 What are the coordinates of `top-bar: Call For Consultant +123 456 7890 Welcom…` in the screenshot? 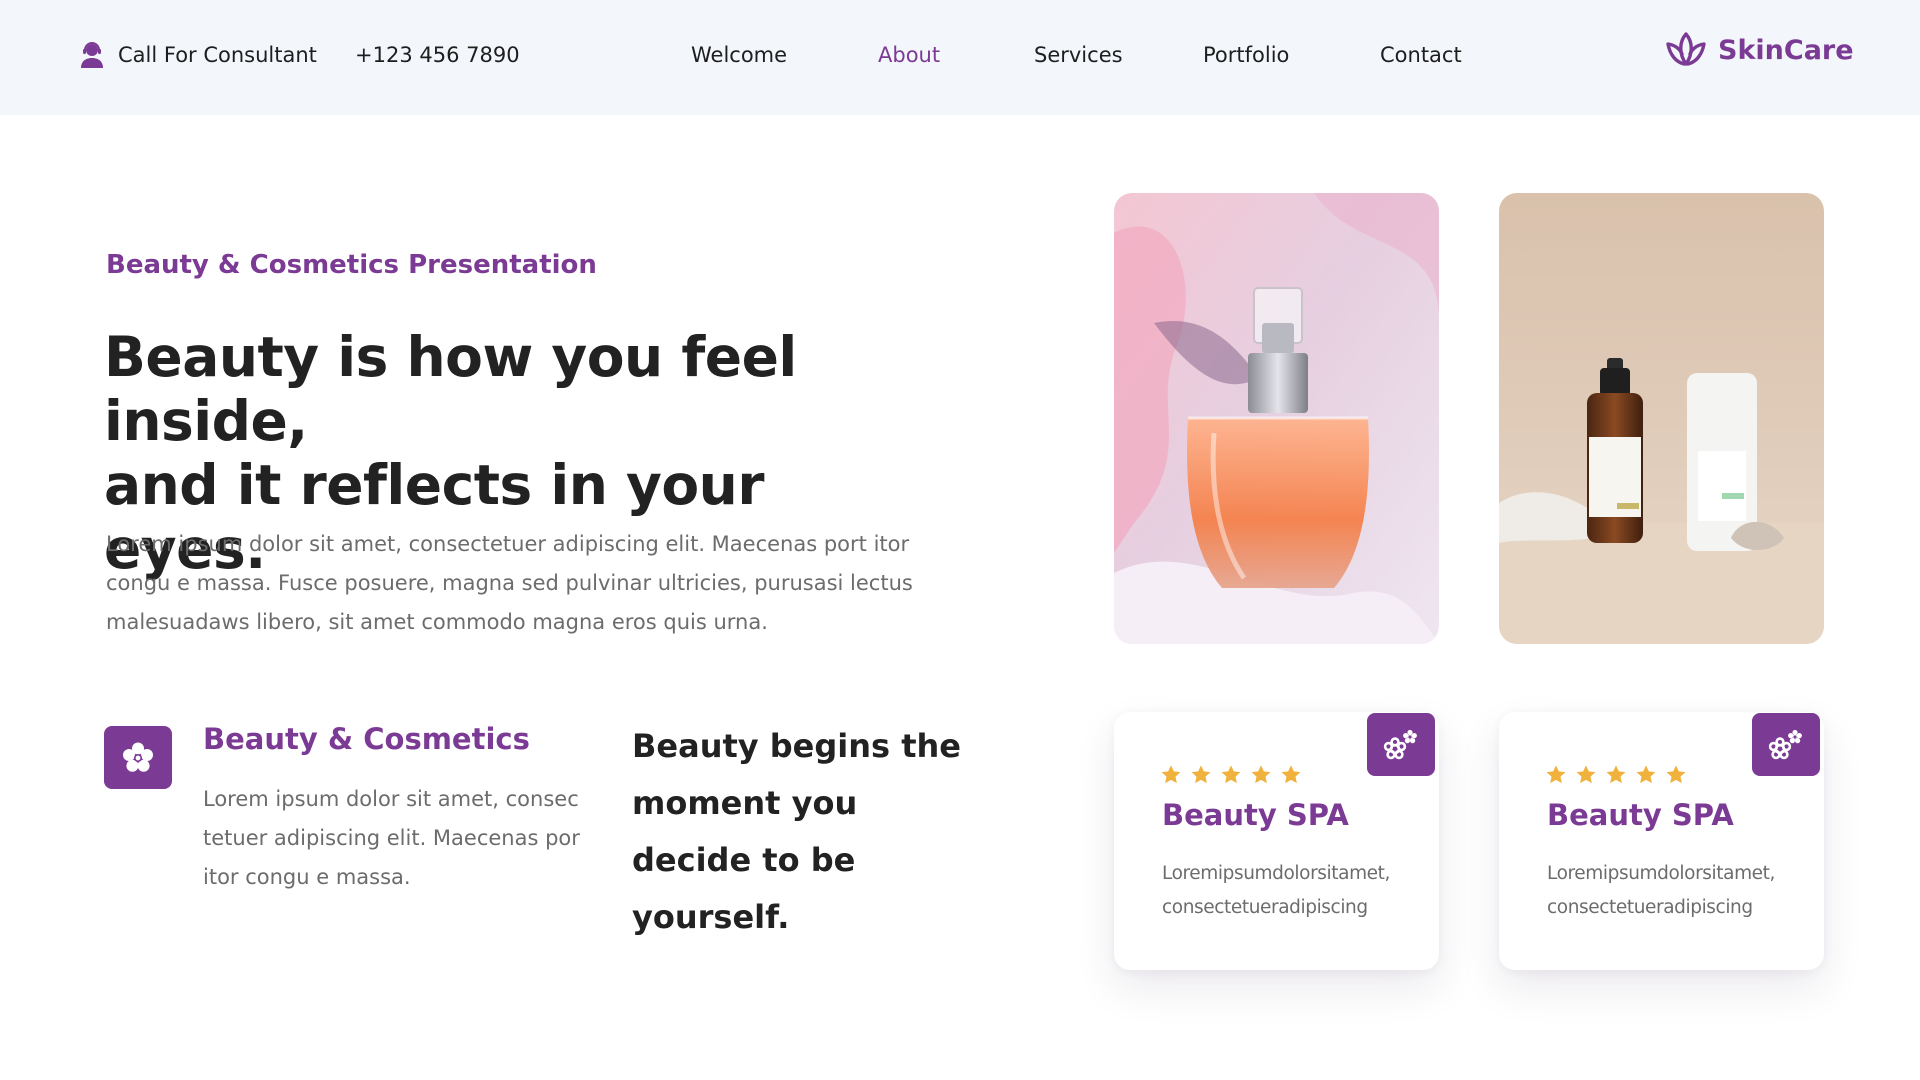 It's located at (960, 57).